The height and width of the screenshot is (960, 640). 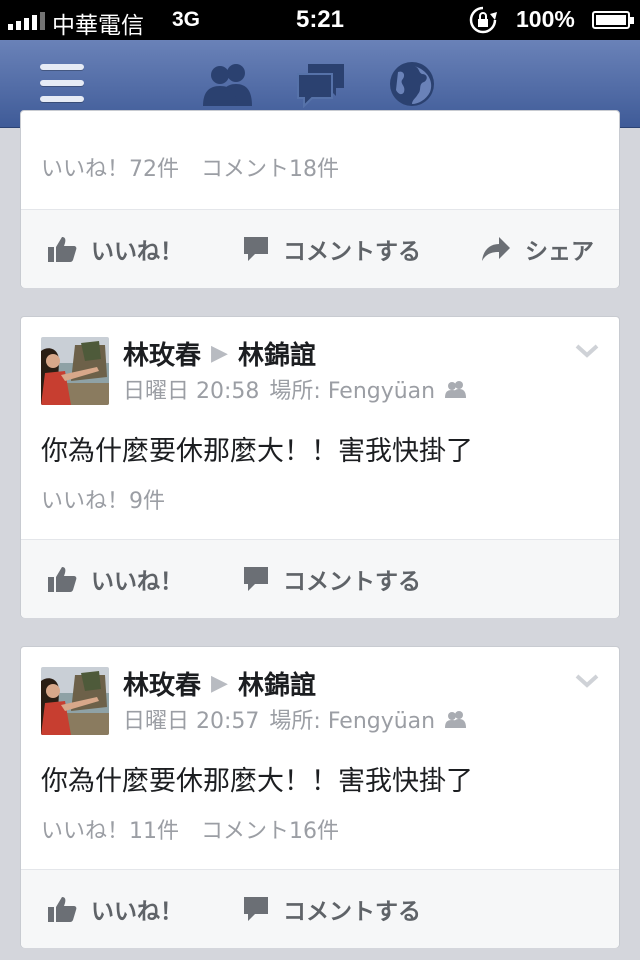 What do you see at coordinates (110, 169) in the screenshot?
I see `like-count: いいね！72件` at bounding box center [110, 169].